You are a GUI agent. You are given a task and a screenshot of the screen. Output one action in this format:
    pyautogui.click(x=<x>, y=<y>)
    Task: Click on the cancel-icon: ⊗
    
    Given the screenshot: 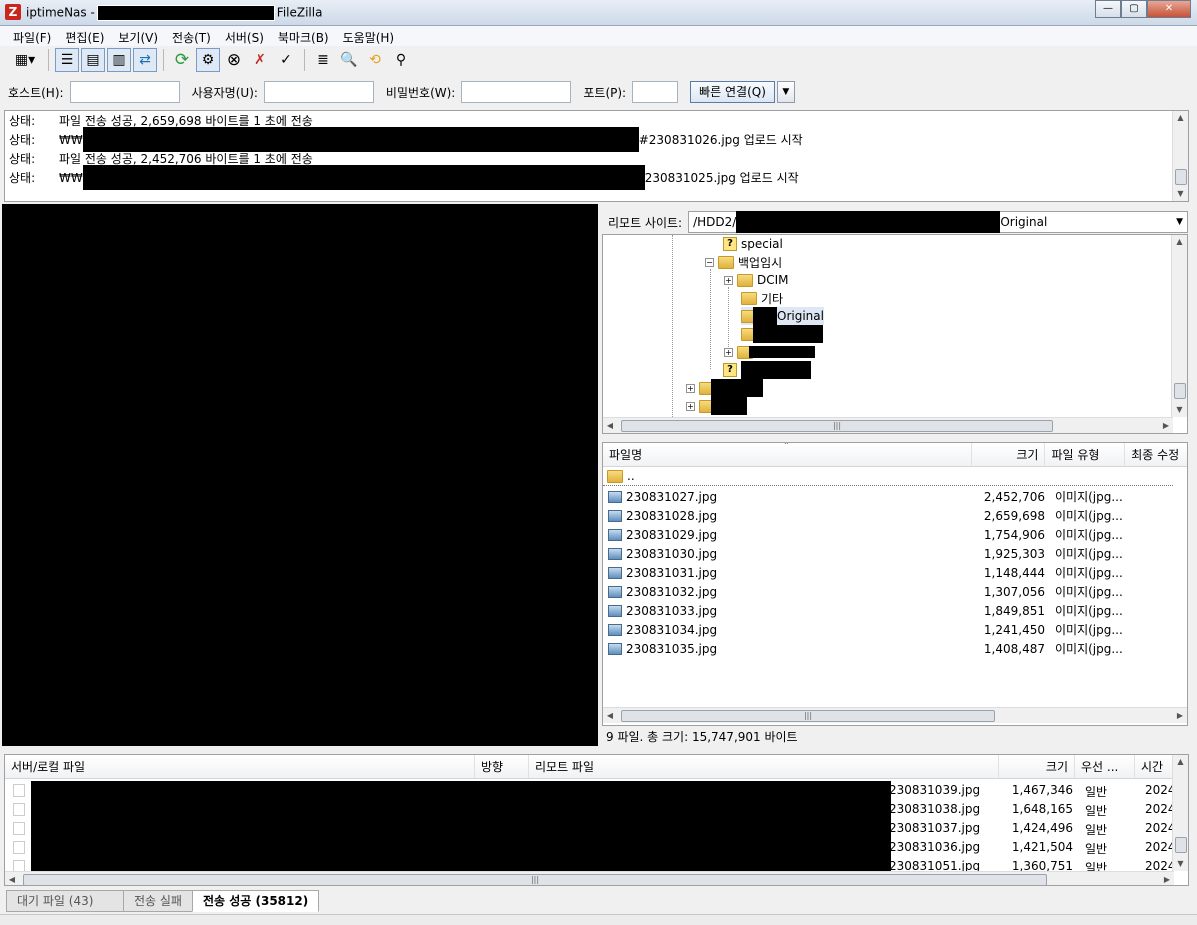 What is the action you would take?
    pyautogui.click(x=234, y=60)
    